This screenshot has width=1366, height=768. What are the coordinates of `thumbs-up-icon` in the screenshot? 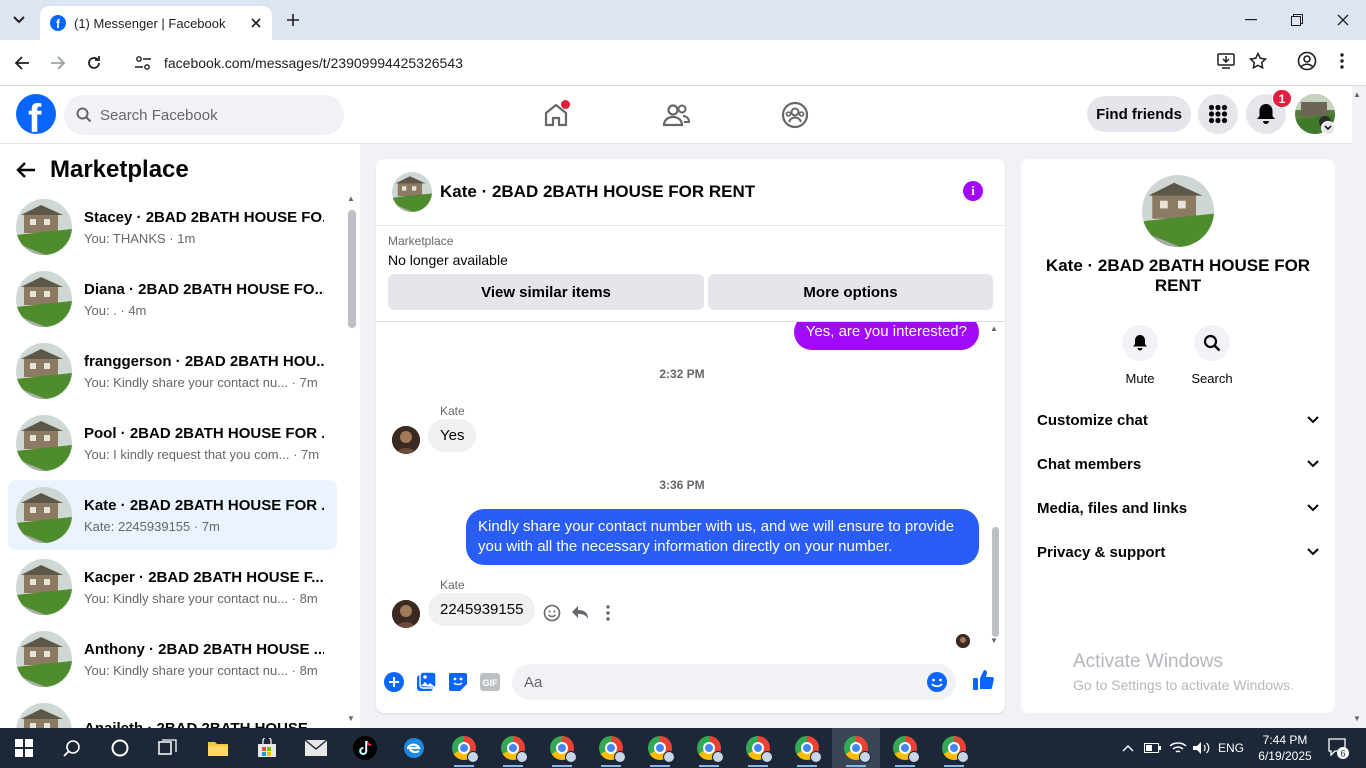 It's located at (983, 680).